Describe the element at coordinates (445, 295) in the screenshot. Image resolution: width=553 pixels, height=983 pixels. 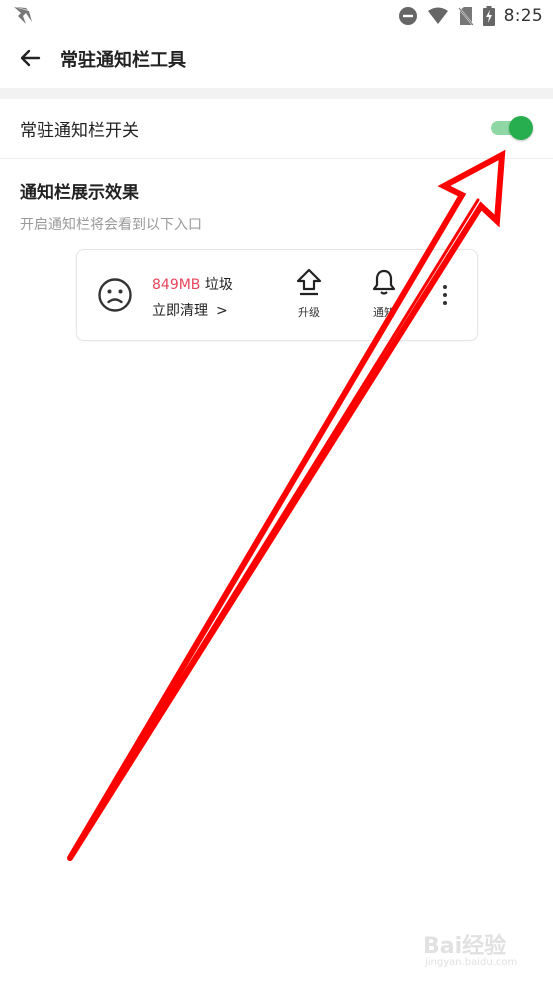
I see `more-button` at that location.